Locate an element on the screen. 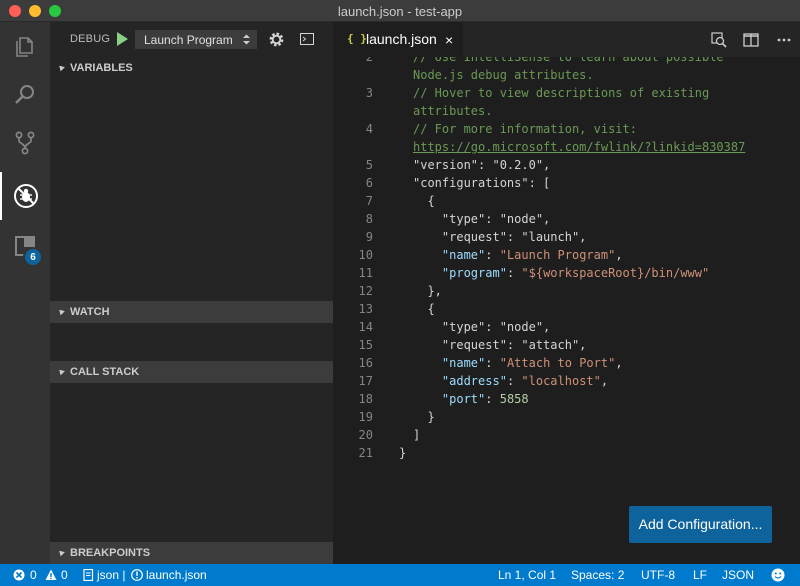 The width and height of the screenshot is (800, 586). code-text: } is located at coordinates (424, 417).